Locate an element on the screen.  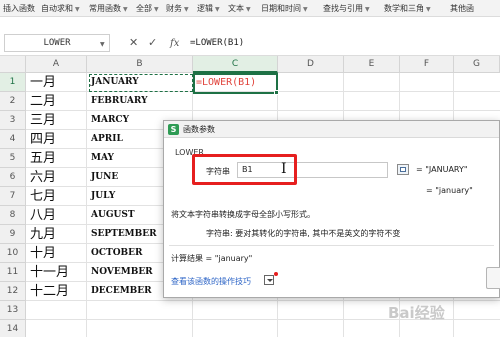
formula-input: =LOWER(B1) is located at coordinates (217, 43).